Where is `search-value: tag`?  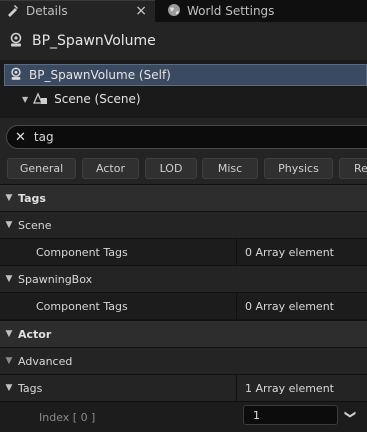
search-value: tag is located at coordinates (43, 137).